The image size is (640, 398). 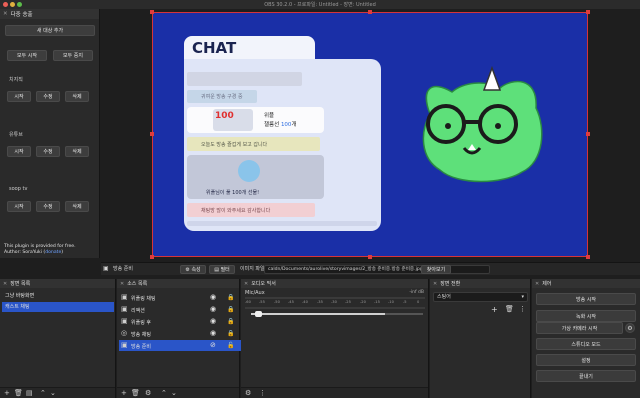 I want to click on scene-item: 캐스트 채팅, so click(x=58, y=307).